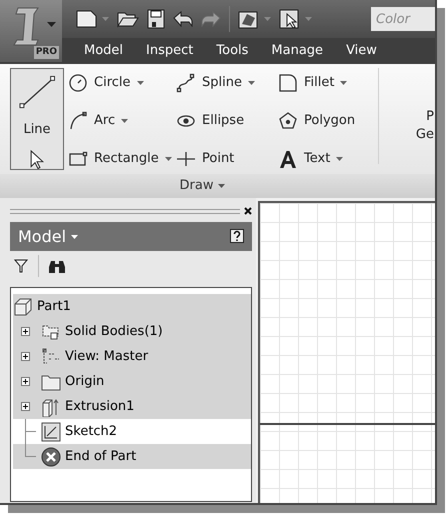  I want to click on draw-tool-button: Polygon, so click(327, 121).